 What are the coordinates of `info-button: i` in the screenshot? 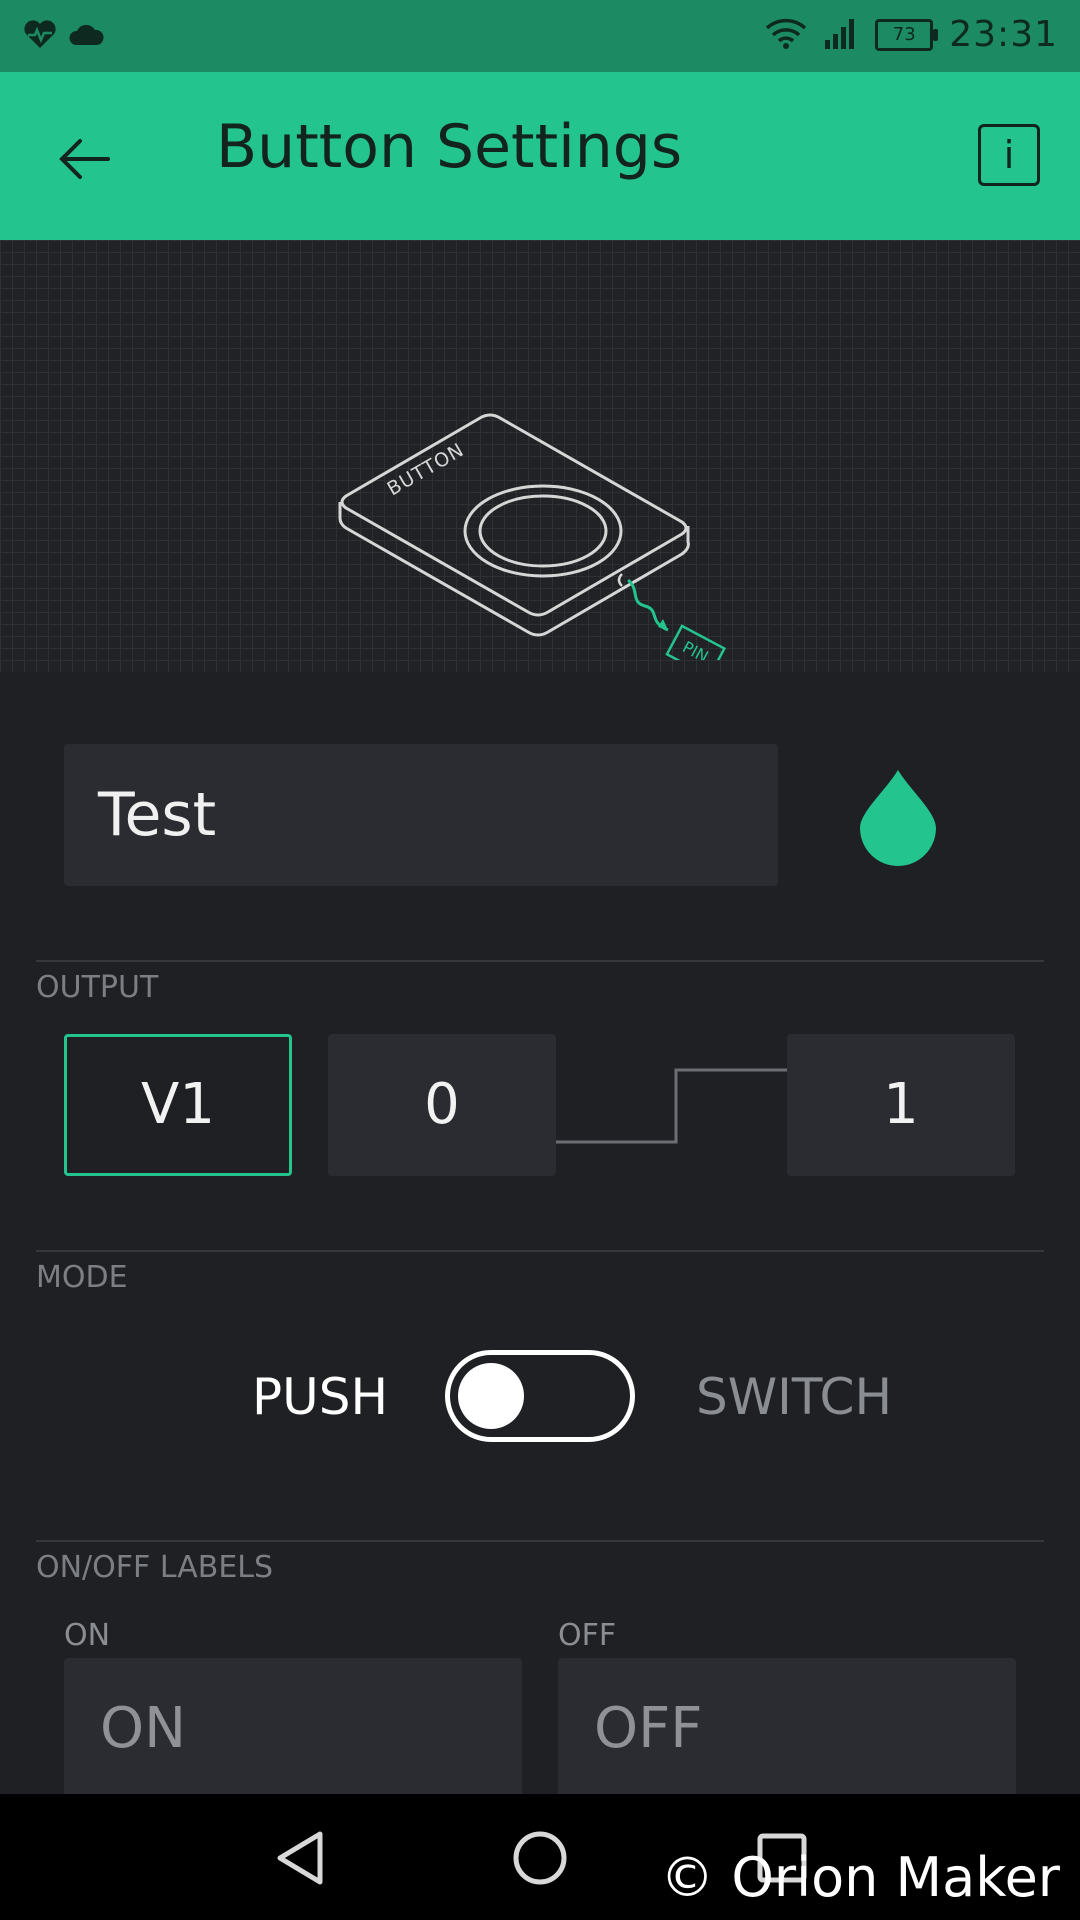 It's located at (1009, 155).